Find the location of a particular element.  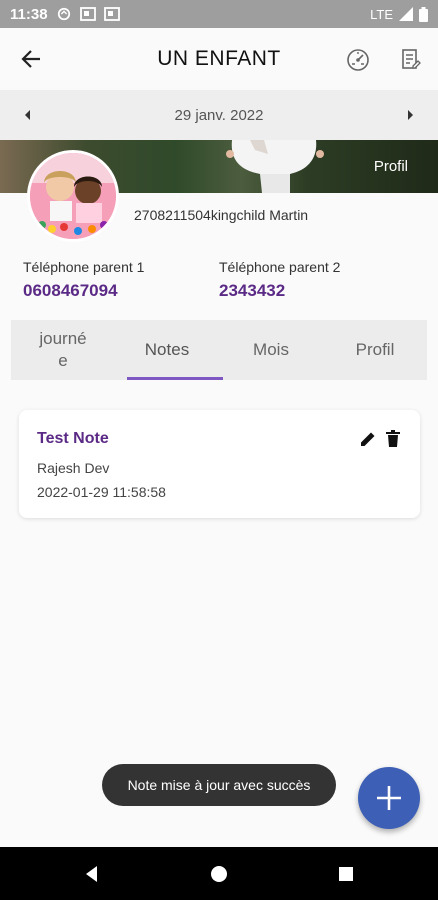

tab-notes: Notes is located at coordinates (169, 350).